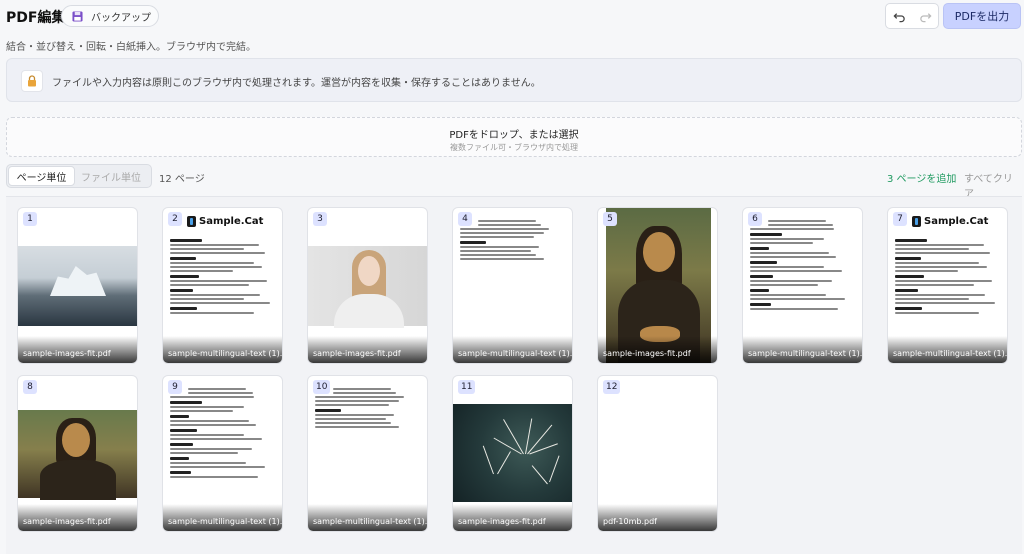 The height and width of the screenshot is (554, 1024). Describe the element at coordinates (30, 387) in the screenshot. I see `page-number-badge: 8` at that location.